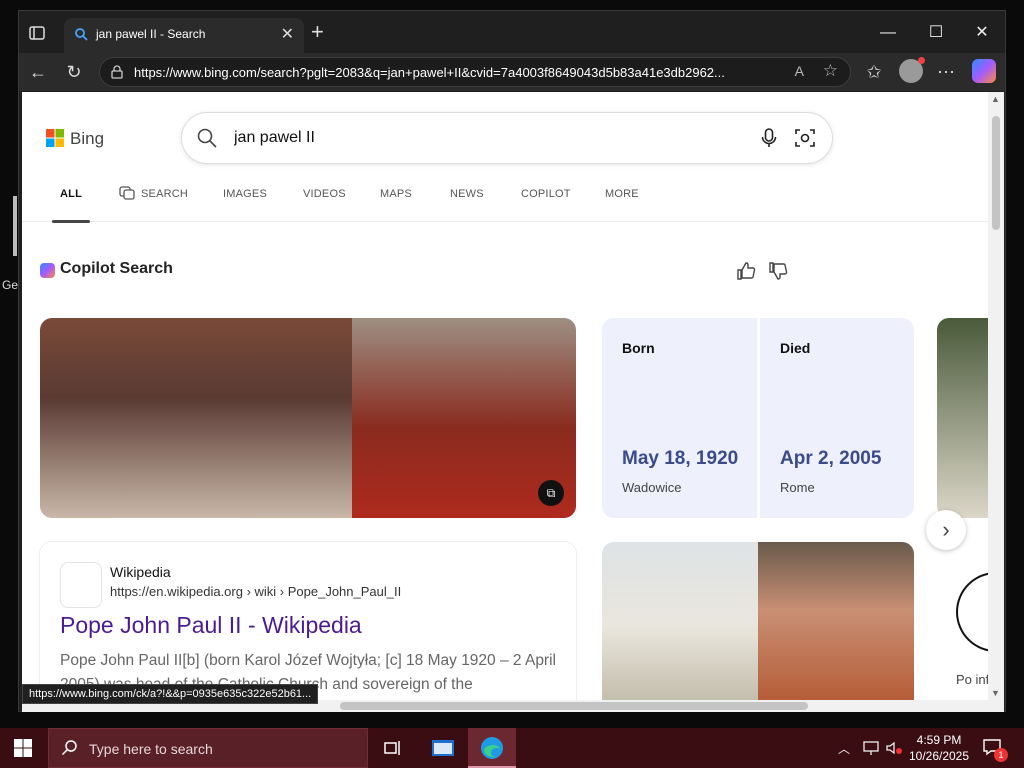  I want to click on taskbar-edge-button, so click(492, 748).